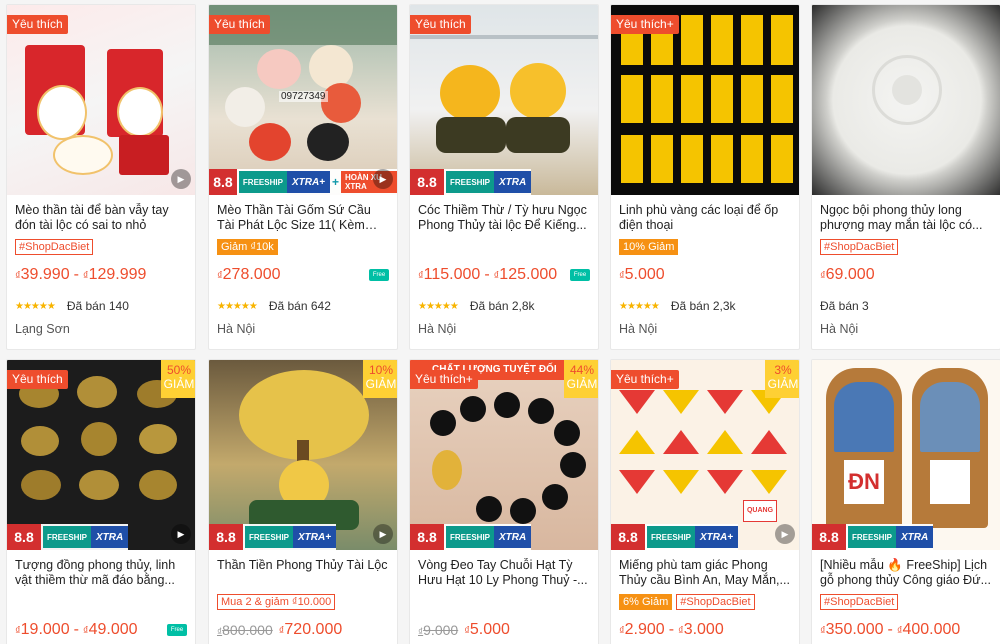 The height and width of the screenshot is (644, 1000). Describe the element at coordinates (504, 275) in the screenshot. I see `price-range: ₫115.000 - ₫125.000 Free` at that location.